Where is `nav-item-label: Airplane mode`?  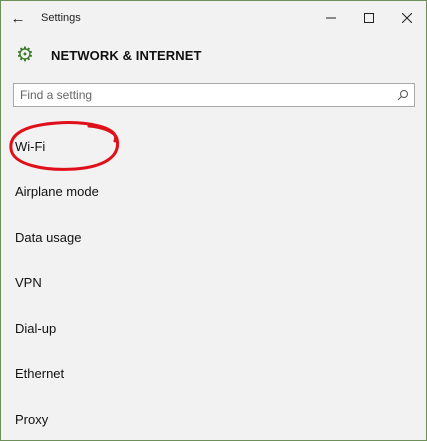
nav-item-label: Airplane mode is located at coordinates (57, 191).